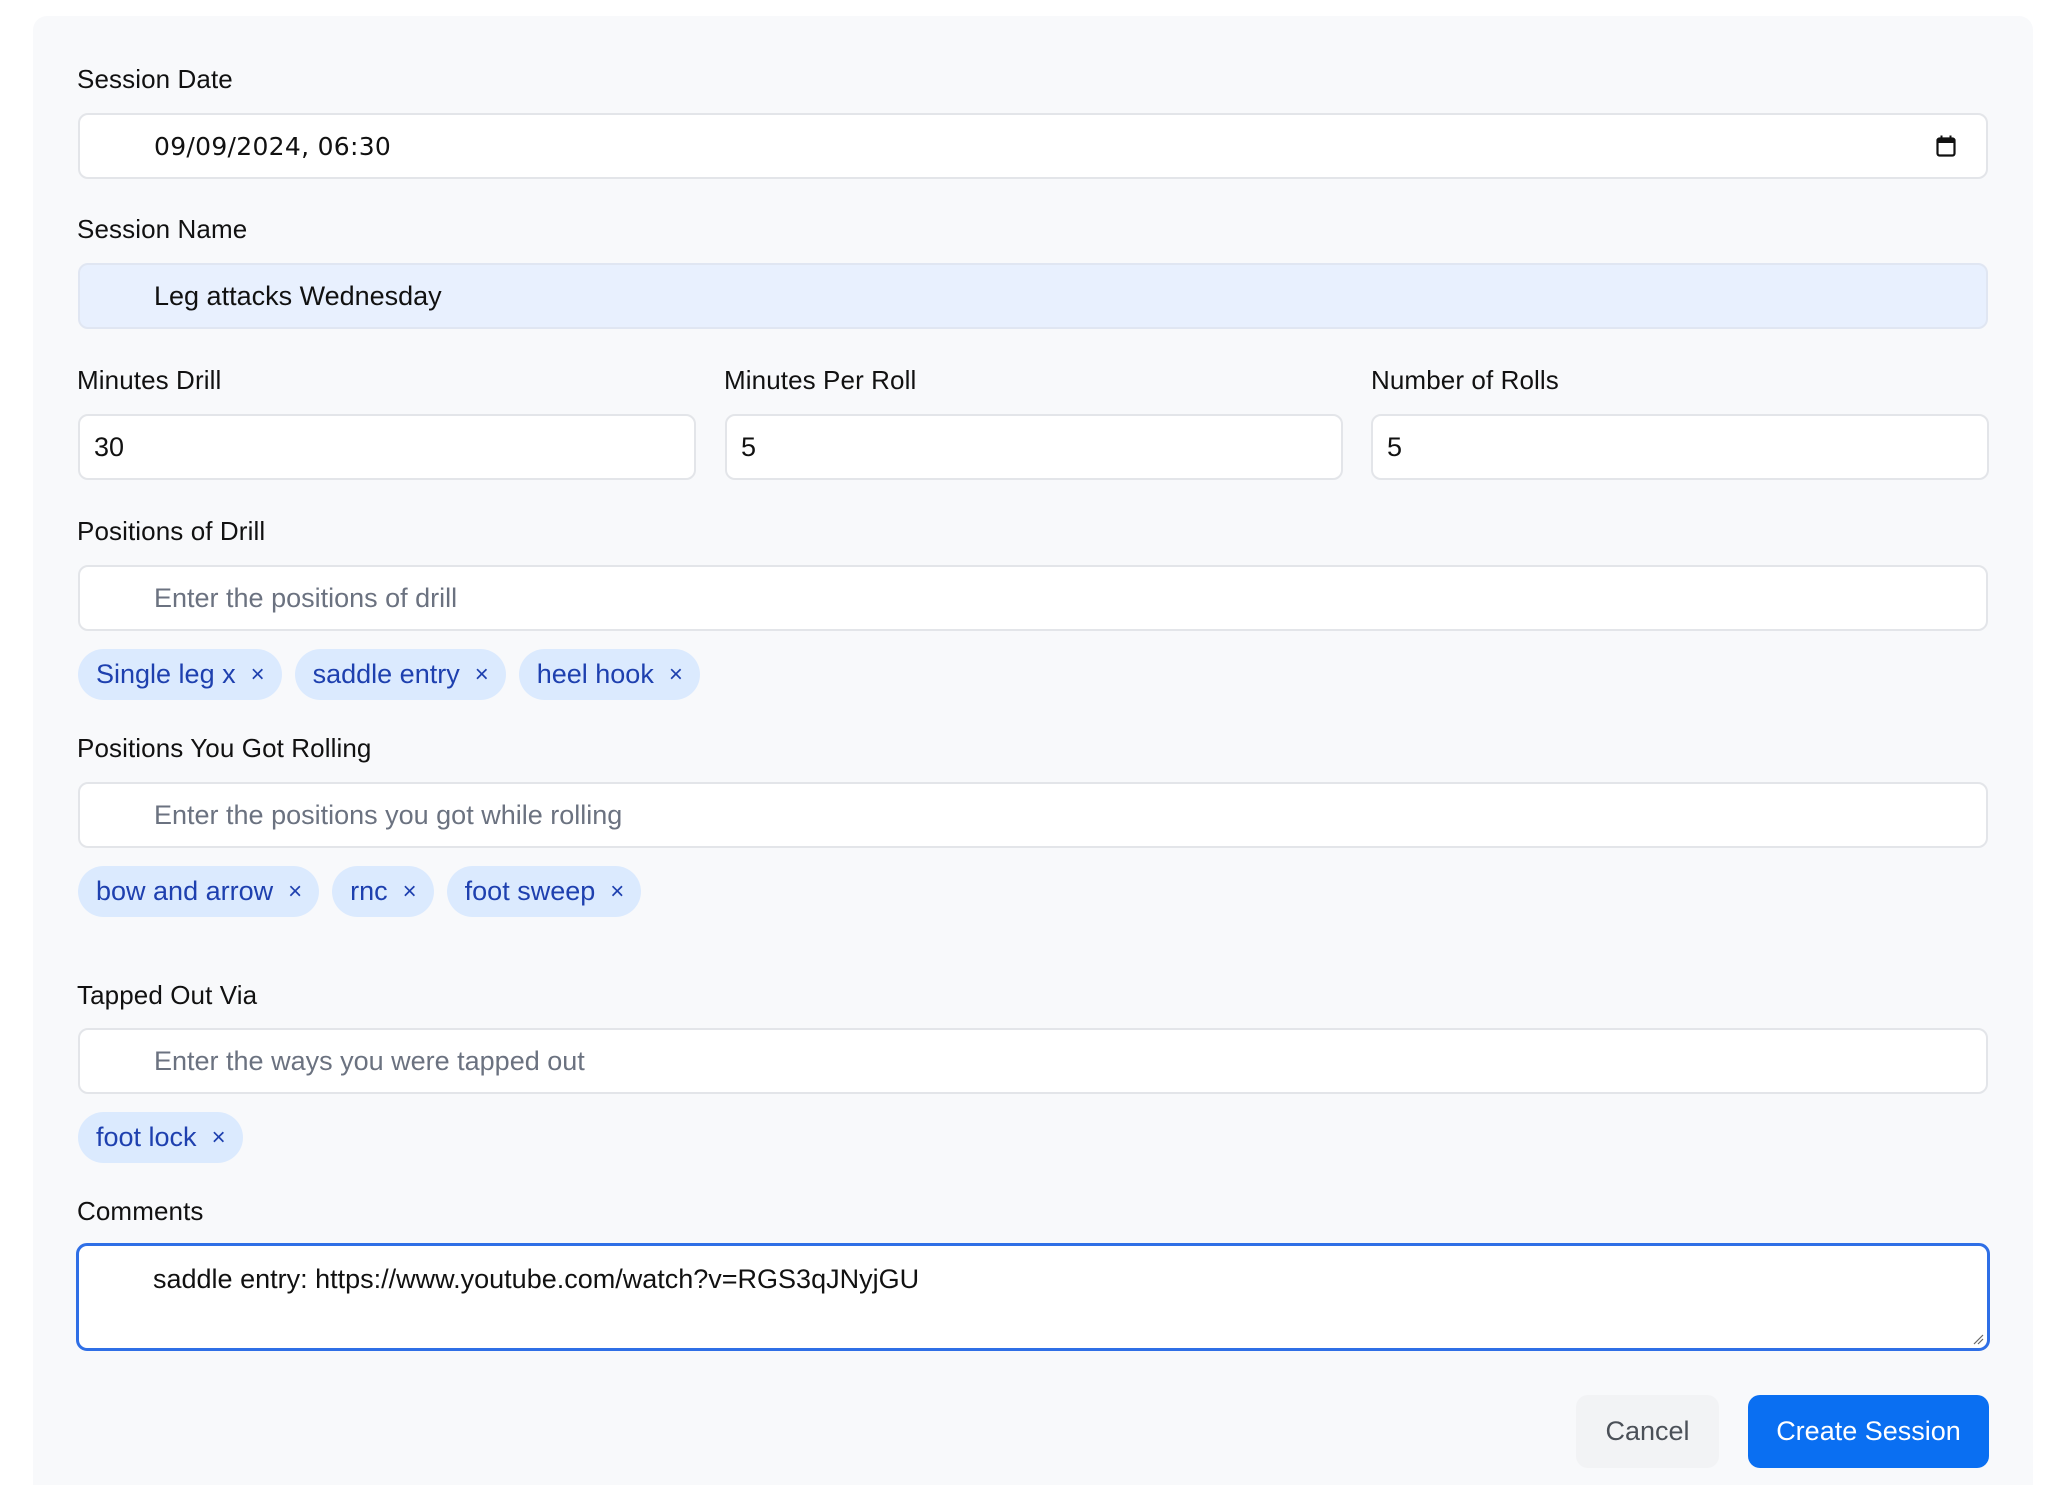 The width and height of the screenshot is (2048, 1485). I want to click on session-name-input: Leg attacks Wednesday, so click(1033, 296).